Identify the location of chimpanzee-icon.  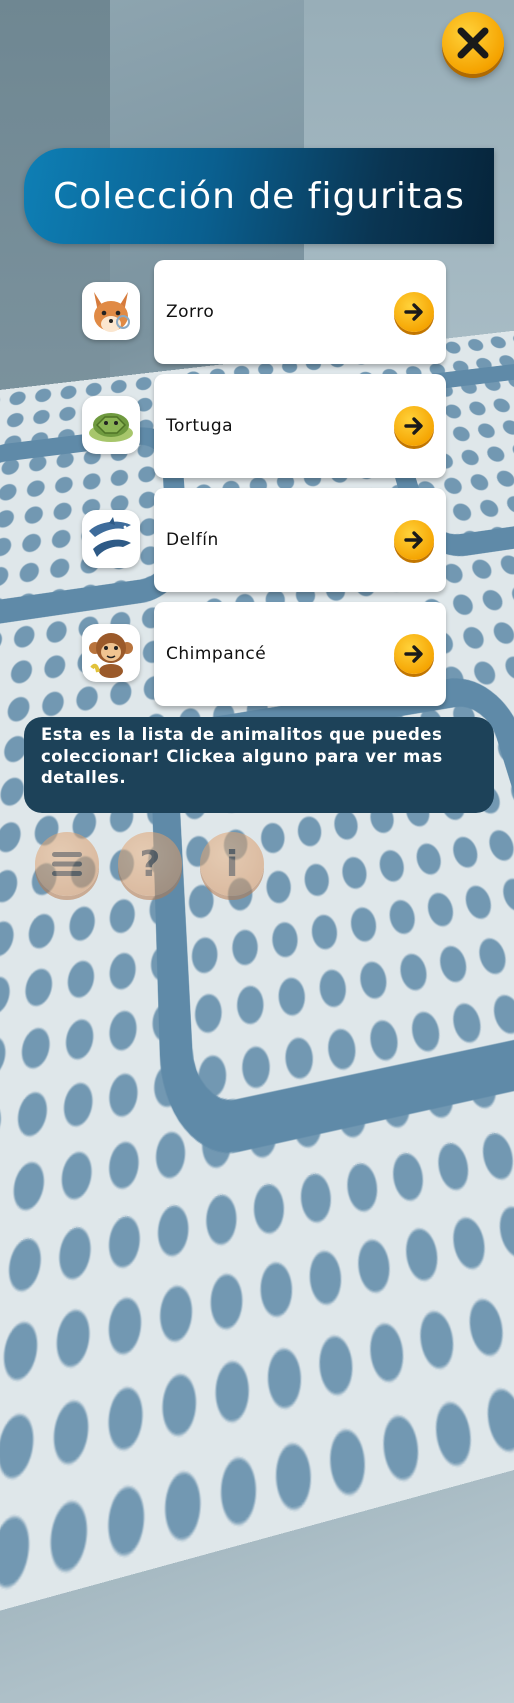
(111, 653).